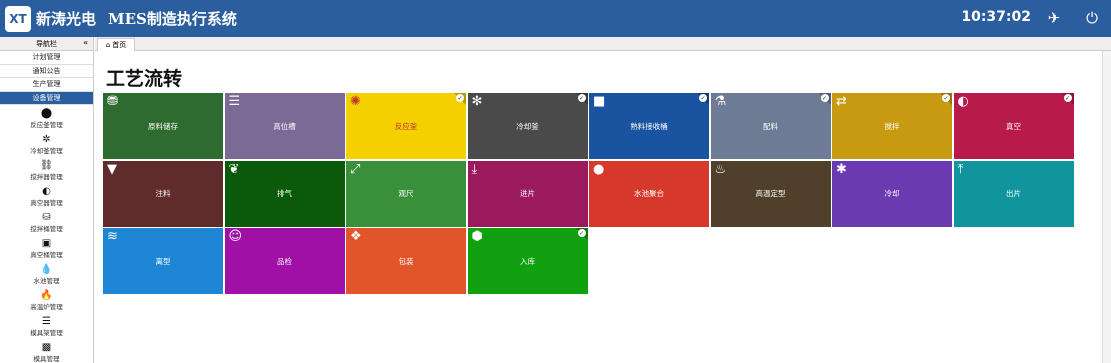 This screenshot has width=1111, height=363. What do you see at coordinates (46, 269) in the screenshot?
I see `drop-icon: 💧` at bounding box center [46, 269].